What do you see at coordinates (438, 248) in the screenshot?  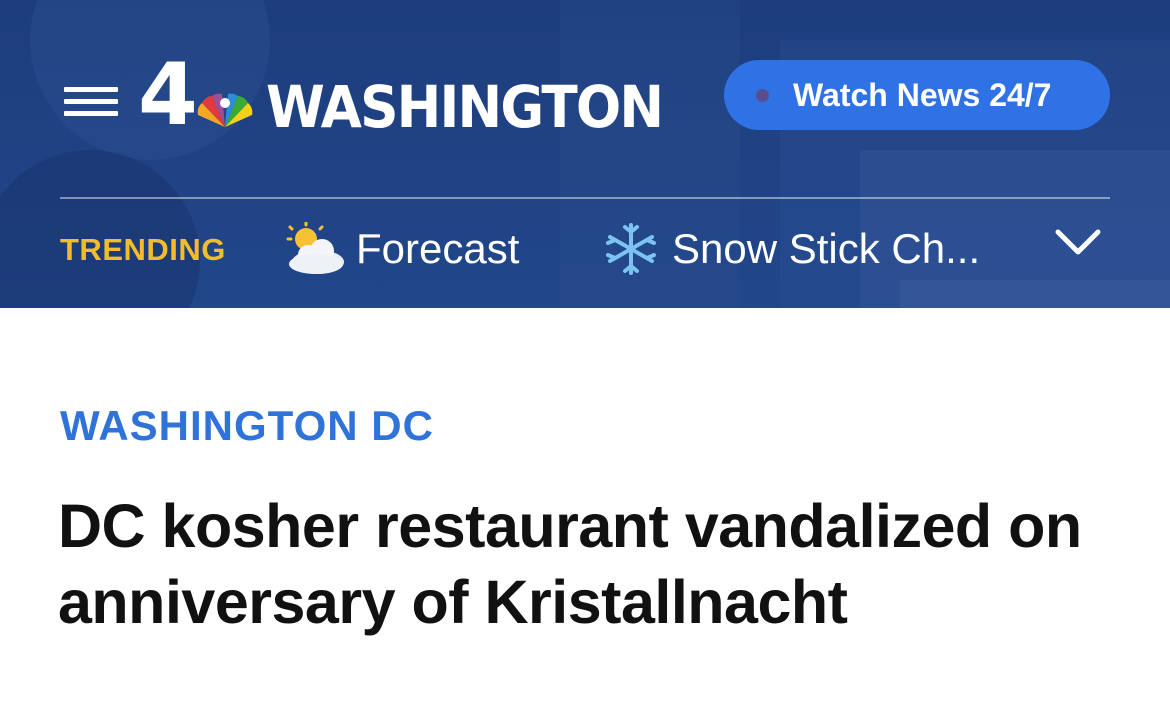 I see `trending-item-label: Forecast` at bounding box center [438, 248].